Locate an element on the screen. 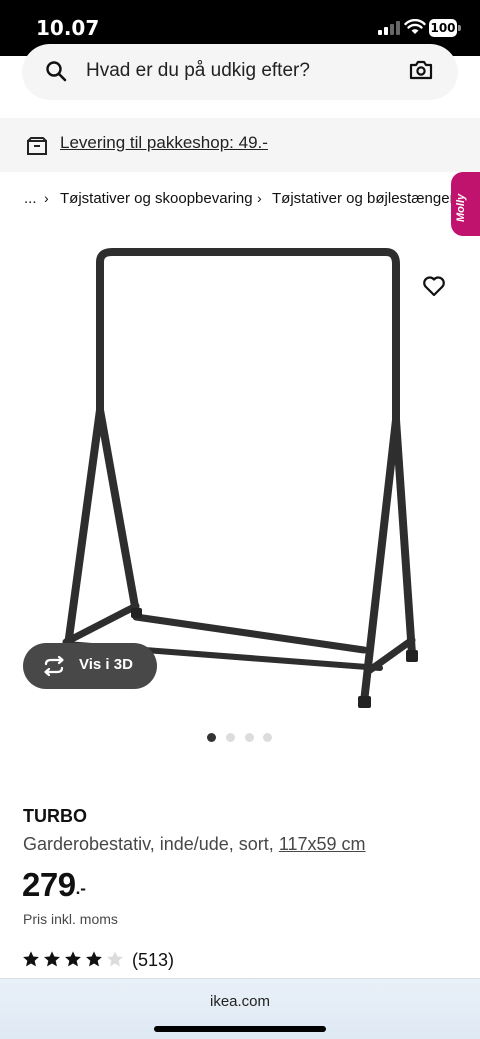 This screenshot has width=480, height=1039. heart-icon is located at coordinates (434, 286).